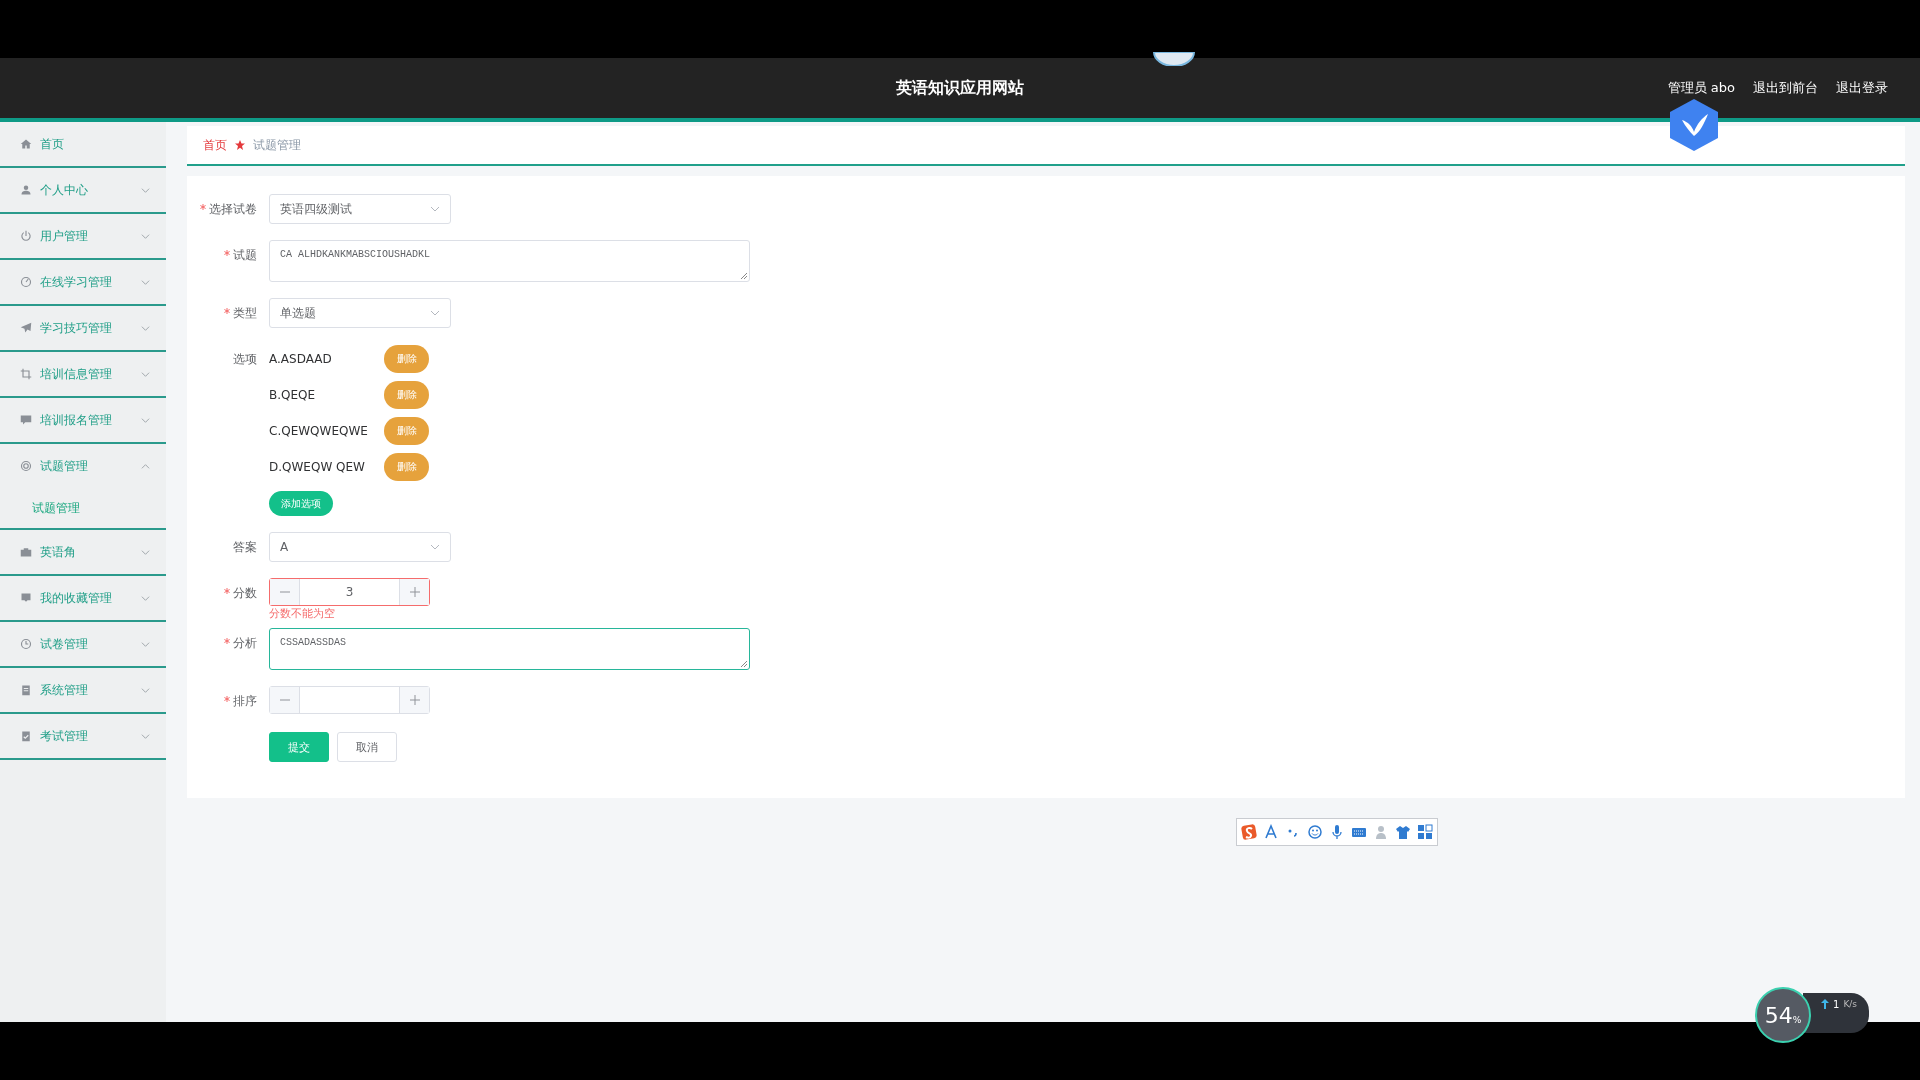 Image resolution: width=1920 pixels, height=1080 pixels. Describe the element at coordinates (1381, 832) in the screenshot. I see `person-icon` at that location.